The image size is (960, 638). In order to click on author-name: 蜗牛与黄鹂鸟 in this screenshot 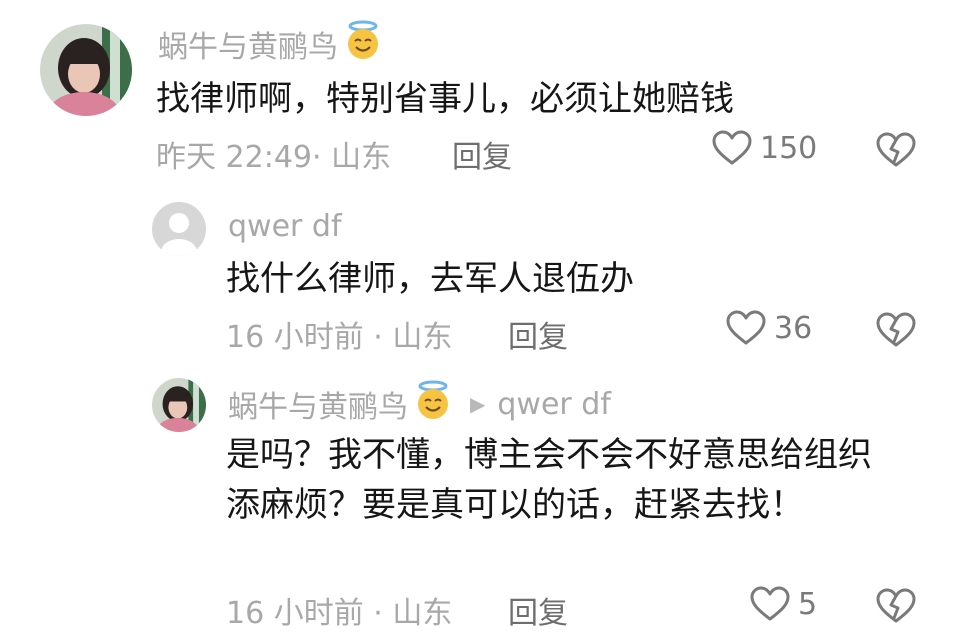, I will do `click(270, 44)`.